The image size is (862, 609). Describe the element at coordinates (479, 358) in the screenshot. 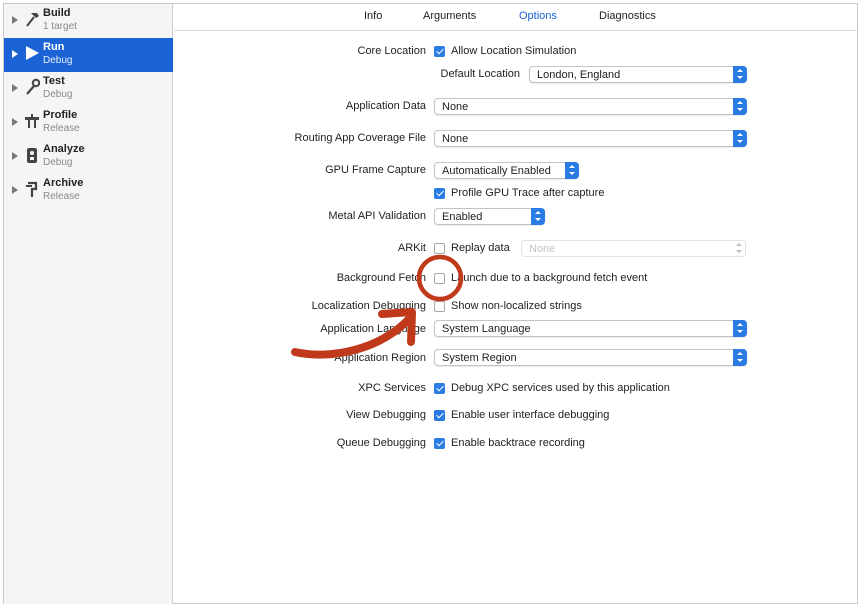

I see `popup-value: System Region` at that location.